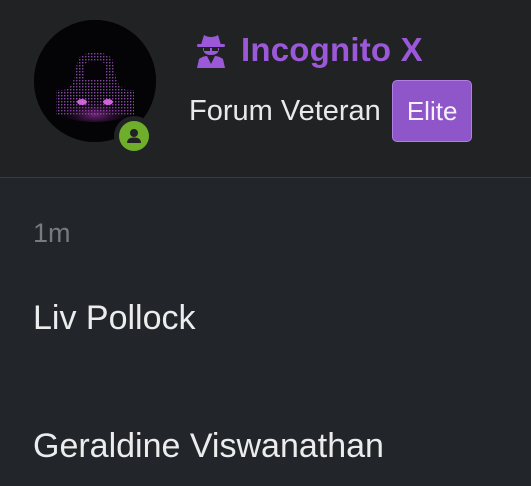  I want to click on username-row: Incognito X, so click(308, 50).